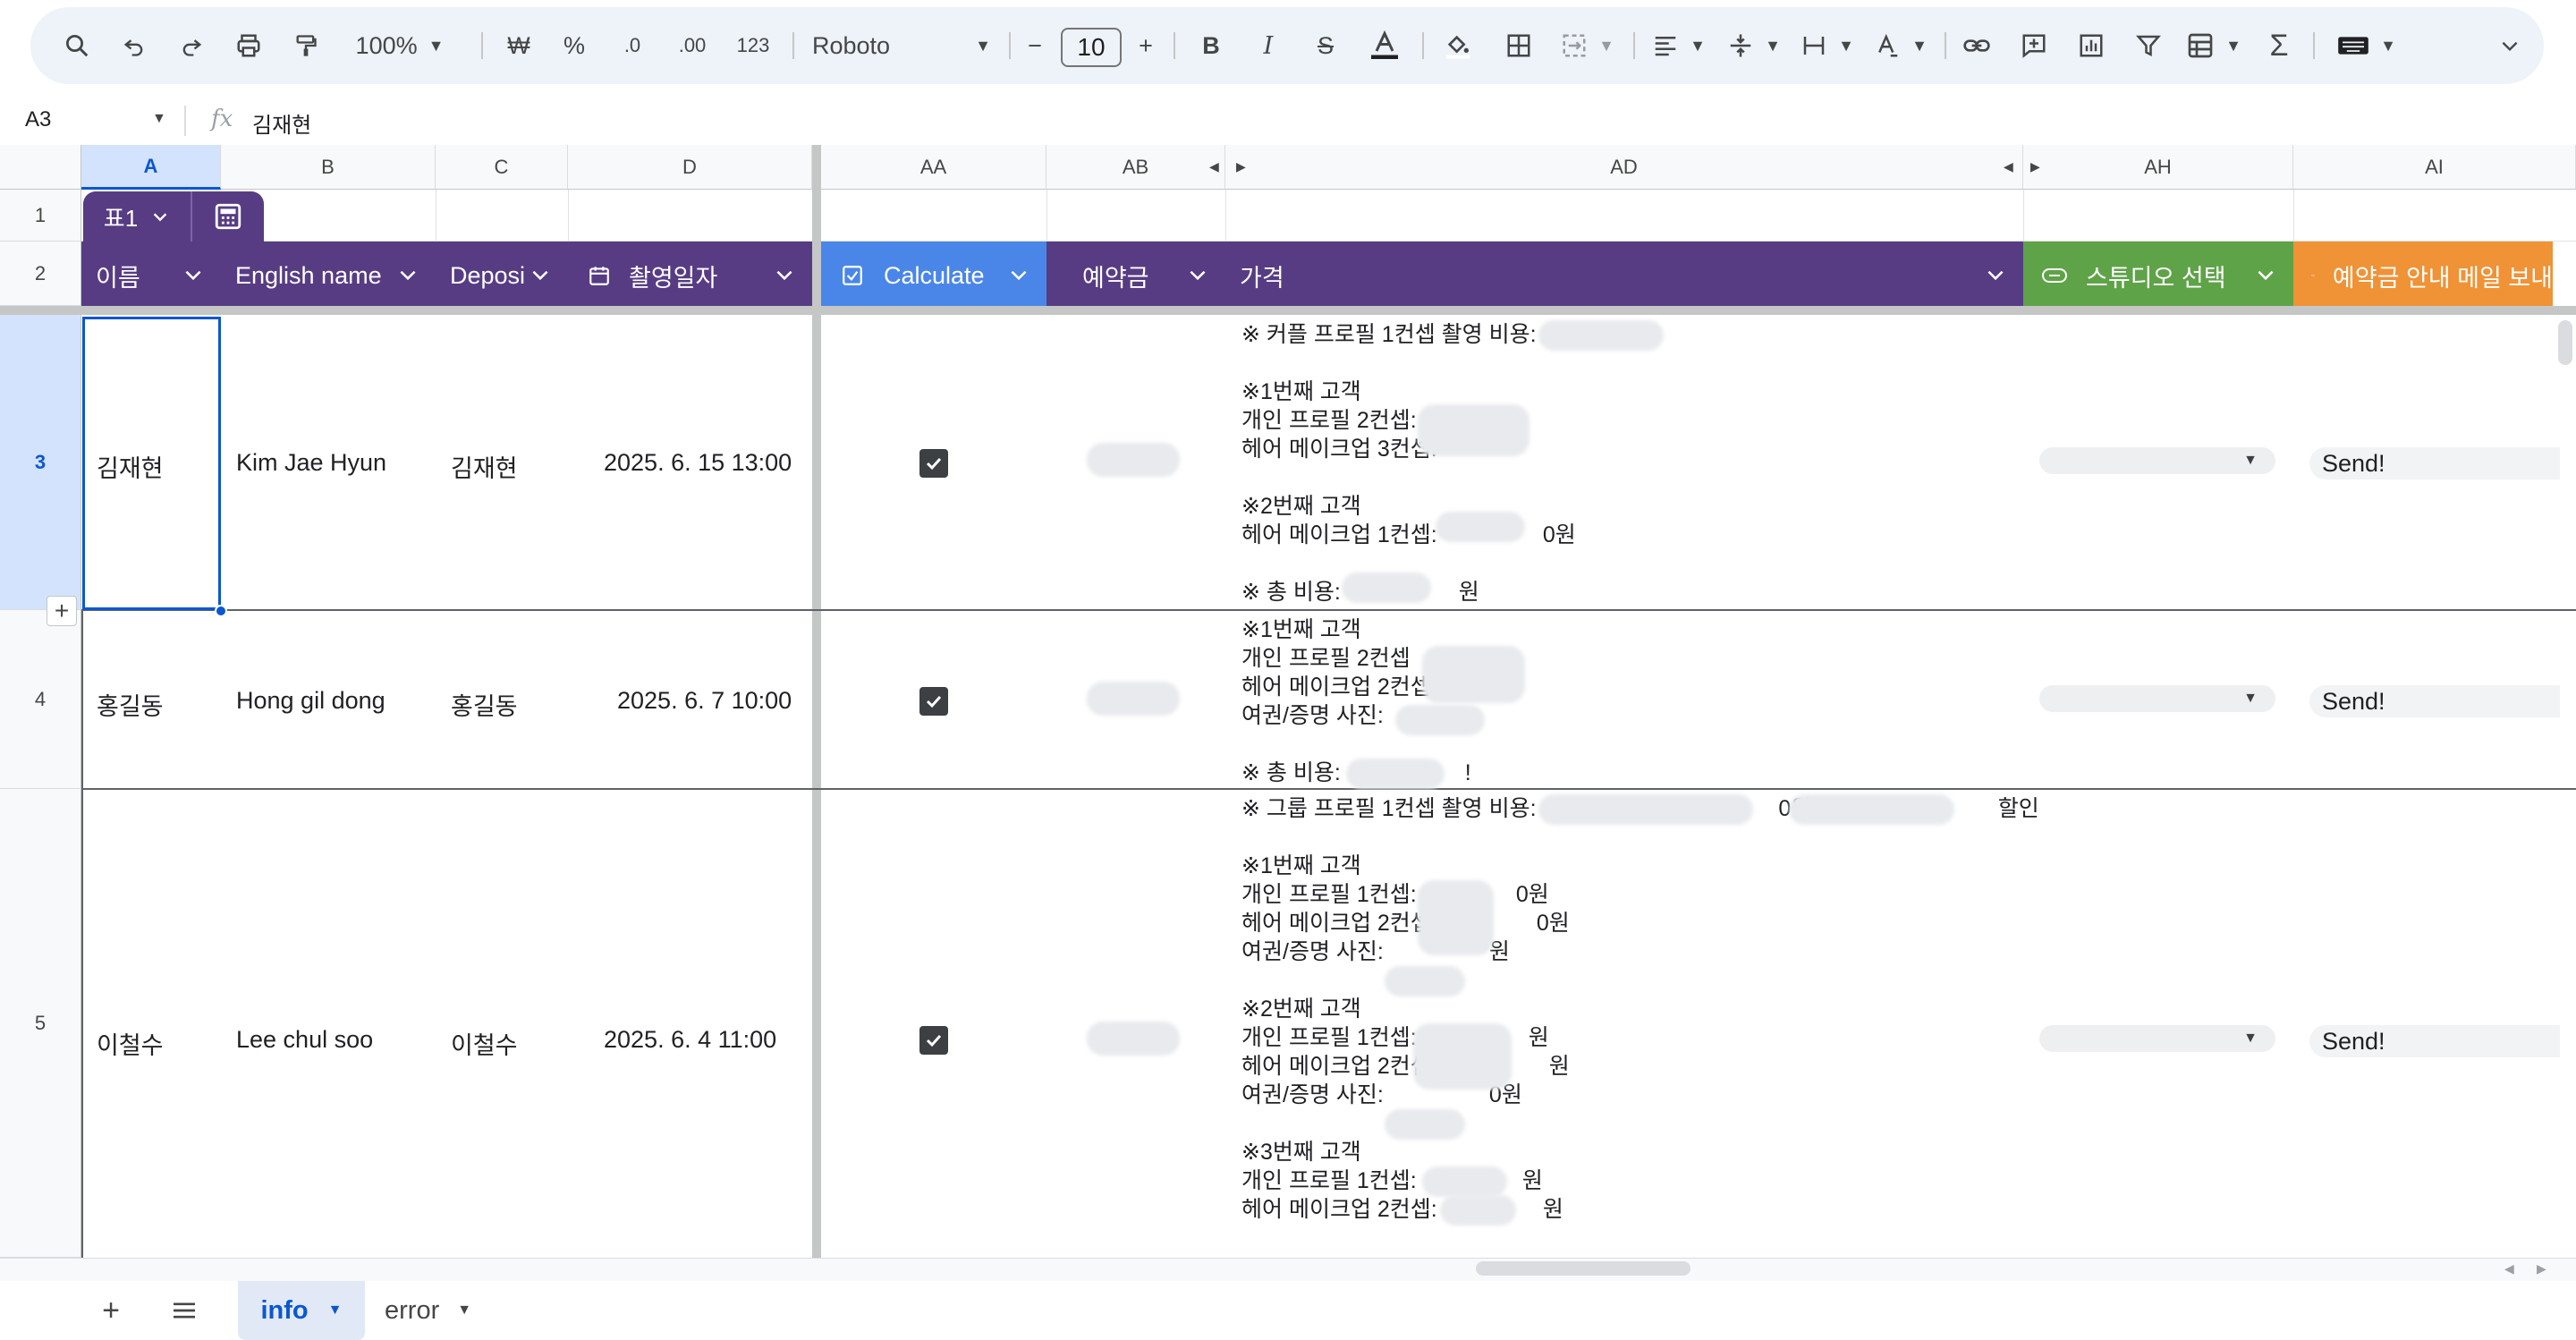 The image size is (2576, 1340). What do you see at coordinates (2541, 1268) in the screenshot?
I see `scroll-right-icon: ▶` at bounding box center [2541, 1268].